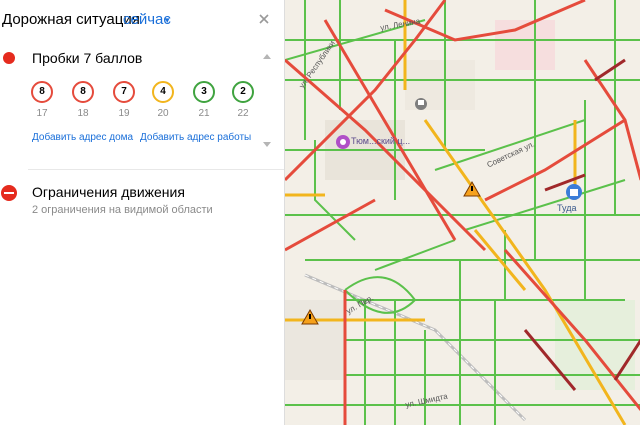 This screenshot has height=425, width=640. What do you see at coordinates (343, 142) in the screenshot?
I see `mall-poi-icon` at bounding box center [343, 142].